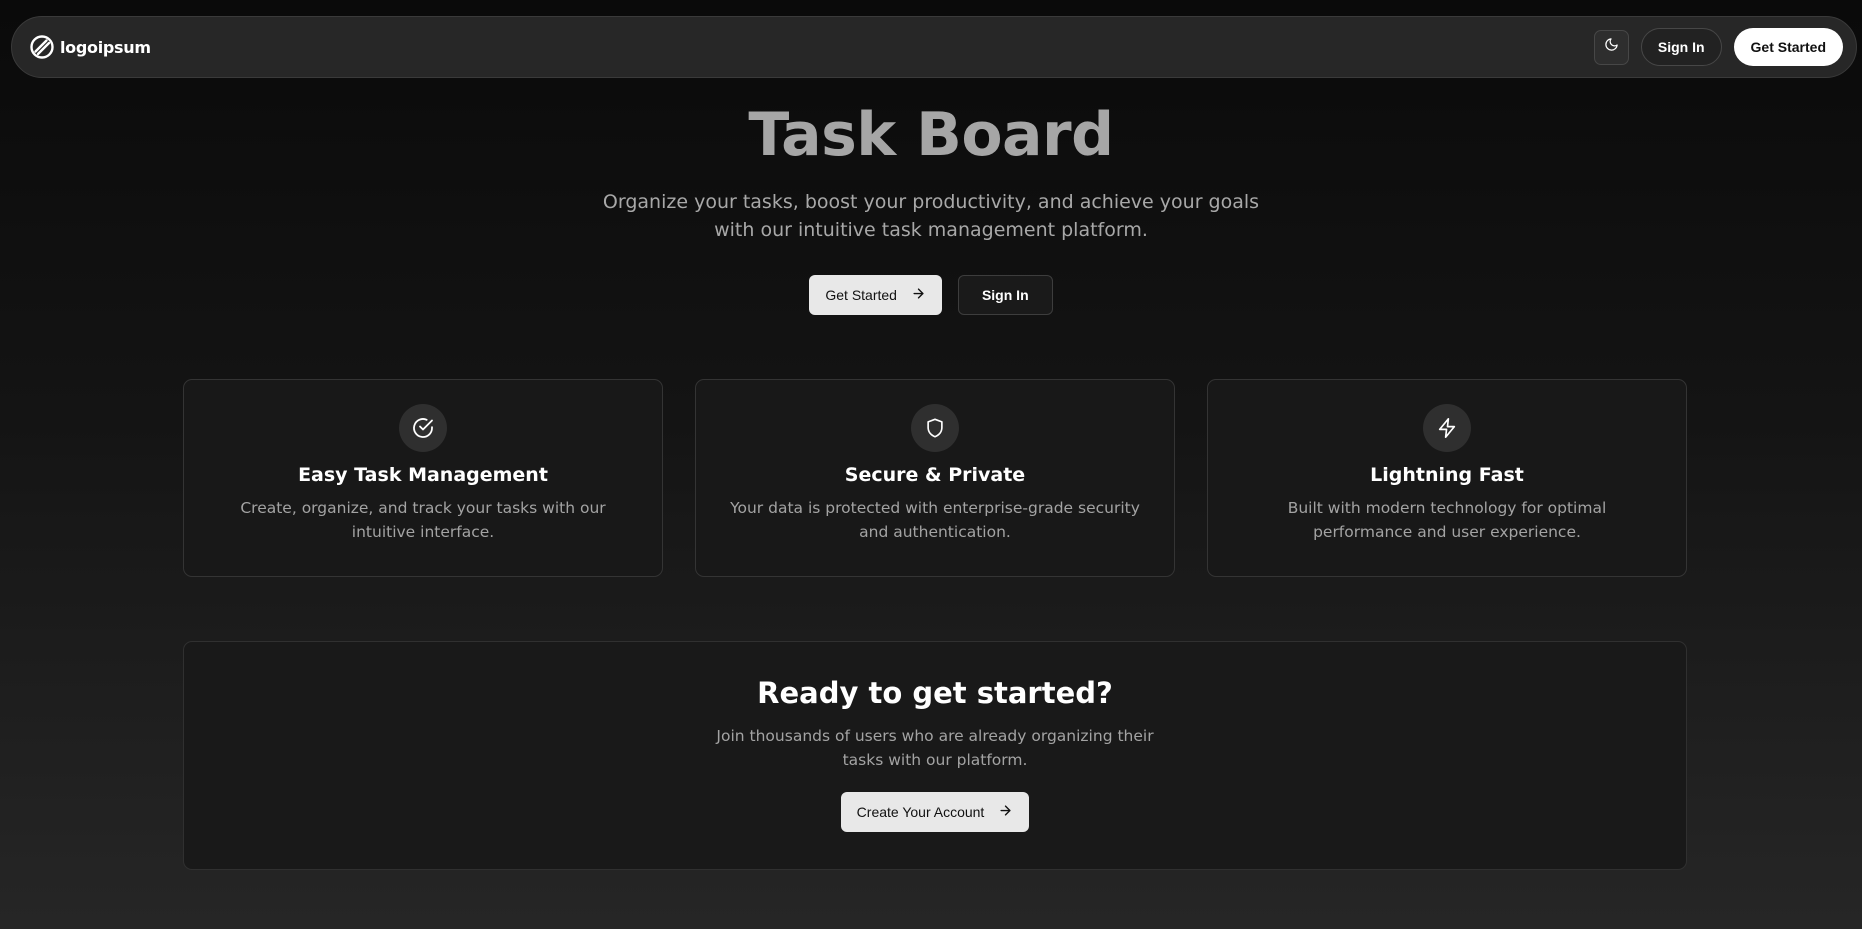 This screenshot has width=1862, height=929. Describe the element at coordinates (1681, 47) in the screenshot. I see `nav-sign-in-button: Sign In` at that location.